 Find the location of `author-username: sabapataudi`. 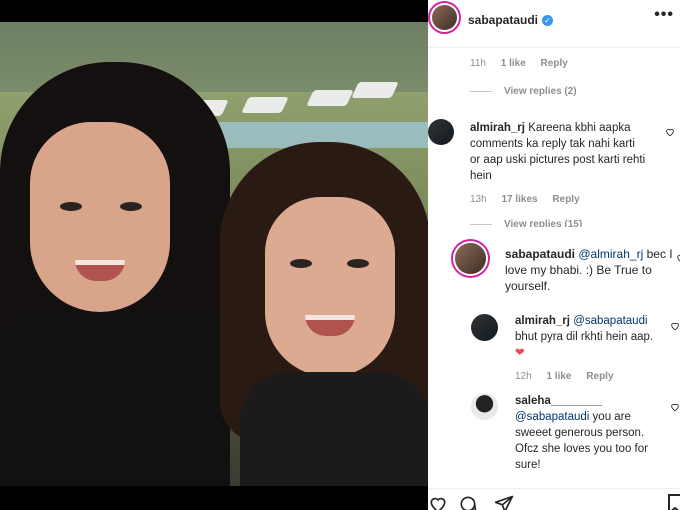

author-username: sabapataudi is located at coordinates (503, 20).